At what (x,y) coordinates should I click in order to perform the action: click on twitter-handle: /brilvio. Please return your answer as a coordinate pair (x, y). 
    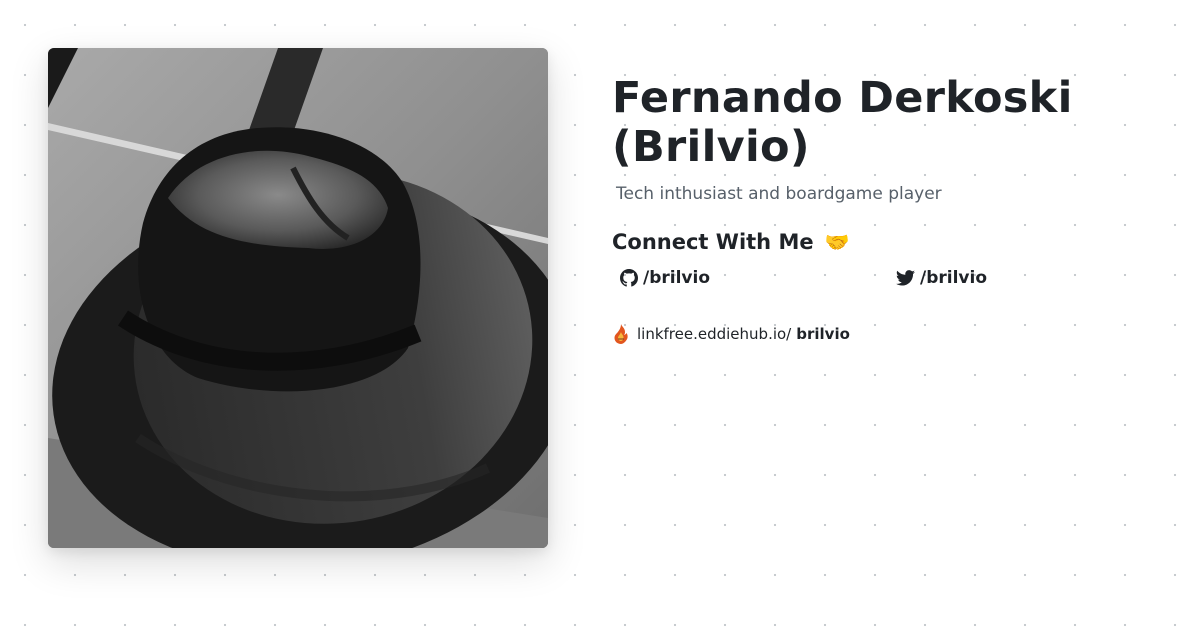
    Looking at the image, I should click on (954, 278).